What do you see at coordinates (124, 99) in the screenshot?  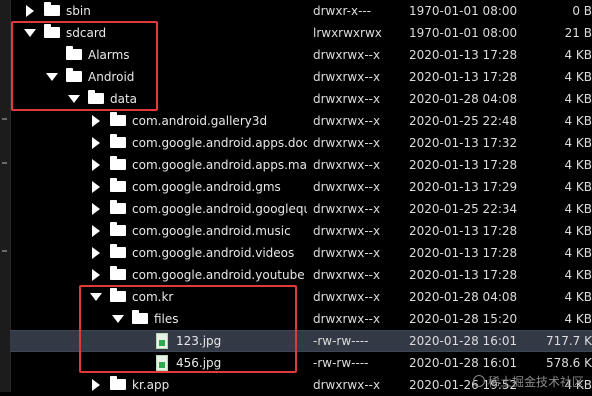 I see `entry-name: data` at bounding box center [124, 99].